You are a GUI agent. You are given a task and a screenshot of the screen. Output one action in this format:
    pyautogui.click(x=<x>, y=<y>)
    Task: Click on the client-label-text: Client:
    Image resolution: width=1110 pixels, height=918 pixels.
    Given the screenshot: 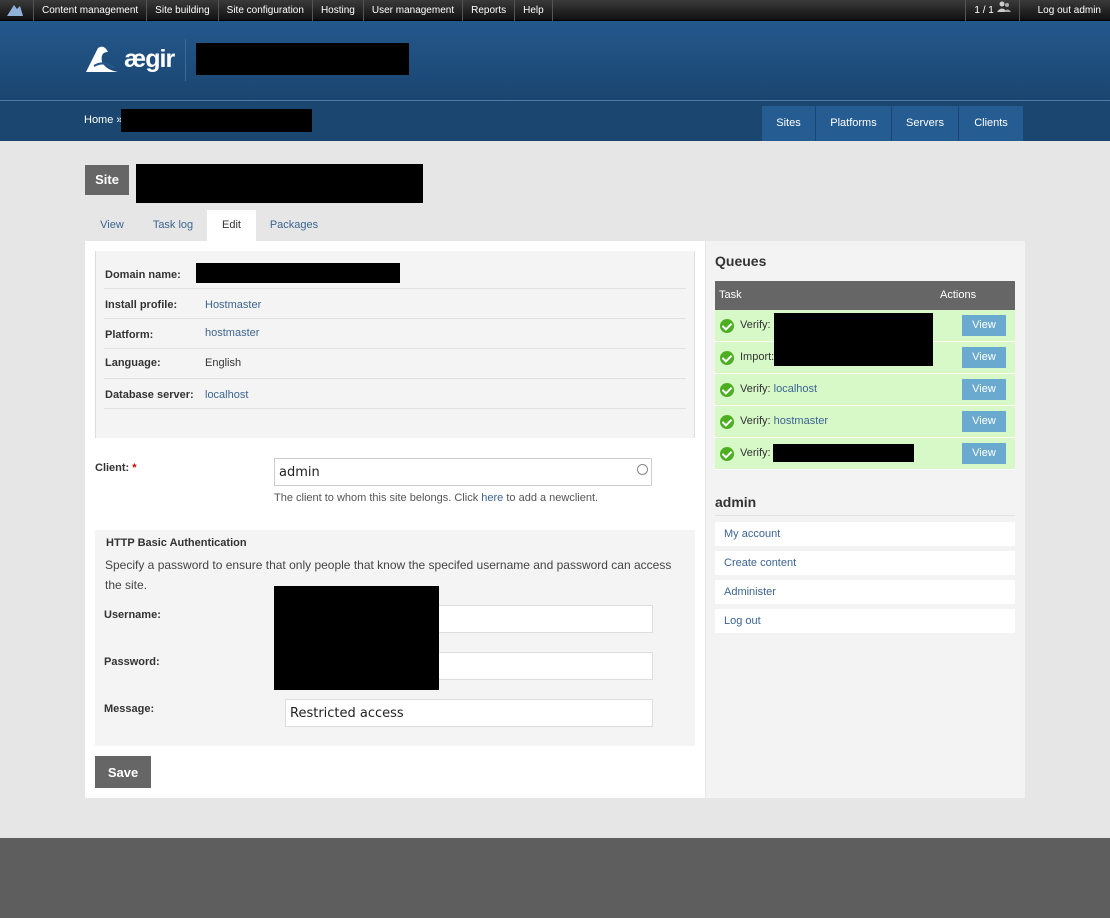 What is the action you would take?
    pyautogui.click(x=112, y=468)
    